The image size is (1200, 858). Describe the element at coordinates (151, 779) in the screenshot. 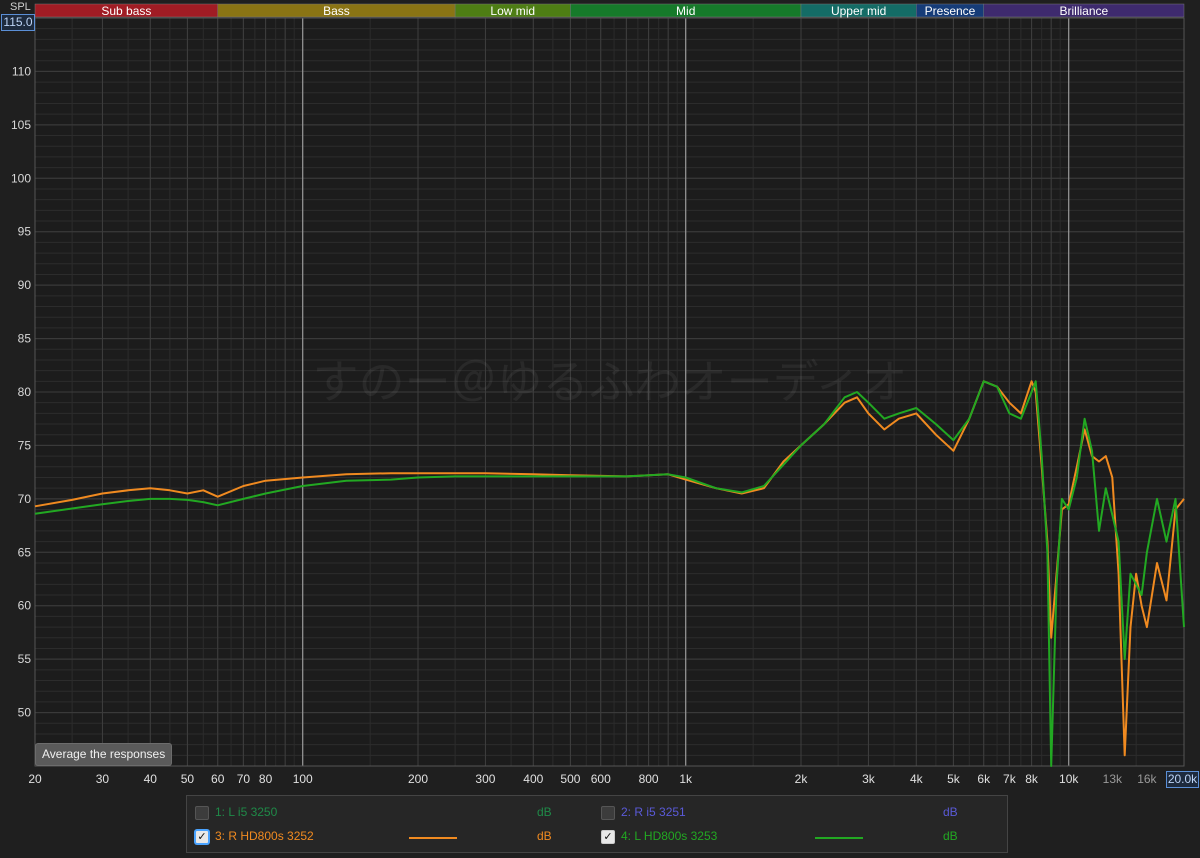

I see `x-tick-label: 40` at that location.